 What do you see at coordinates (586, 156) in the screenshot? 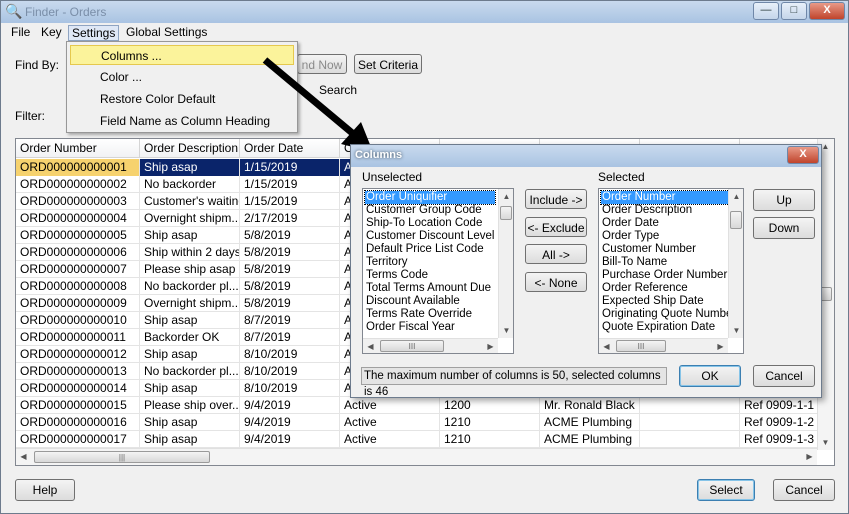
I see `columns-dialog-title-bar: Columns X` at bounding box center [586, 156].